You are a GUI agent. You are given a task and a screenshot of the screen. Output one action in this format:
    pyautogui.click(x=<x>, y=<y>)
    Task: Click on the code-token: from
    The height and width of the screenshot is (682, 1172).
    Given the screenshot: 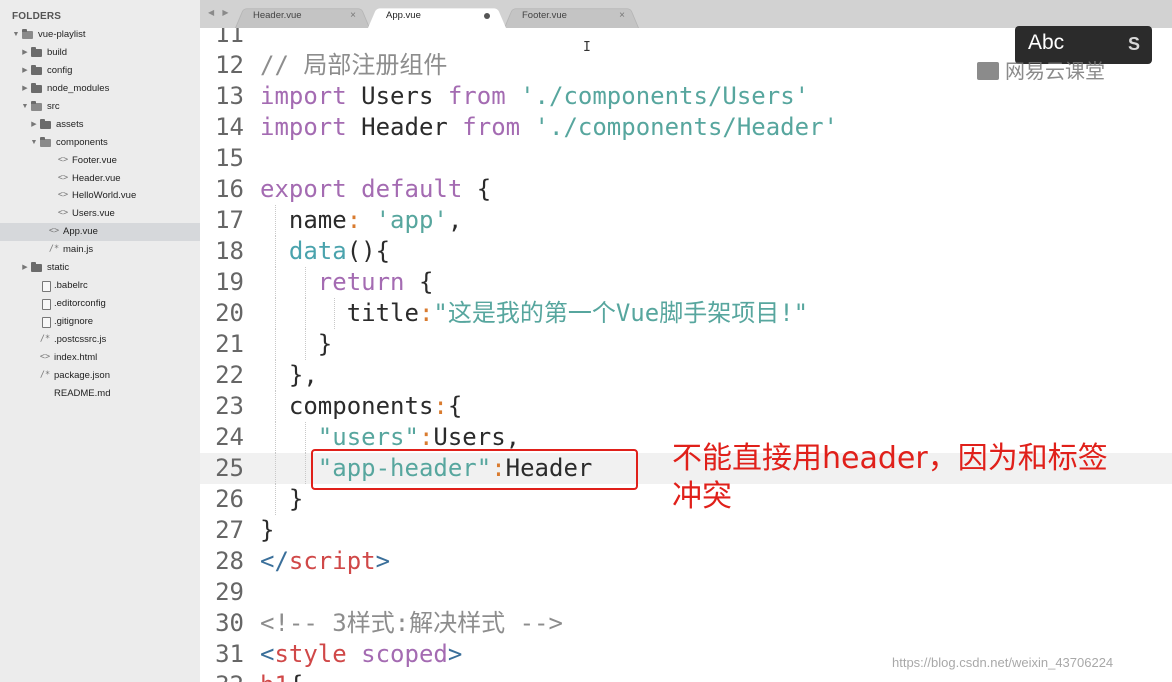 What is the action you would take?
    pyautogui.click(x=476, y=96)
    